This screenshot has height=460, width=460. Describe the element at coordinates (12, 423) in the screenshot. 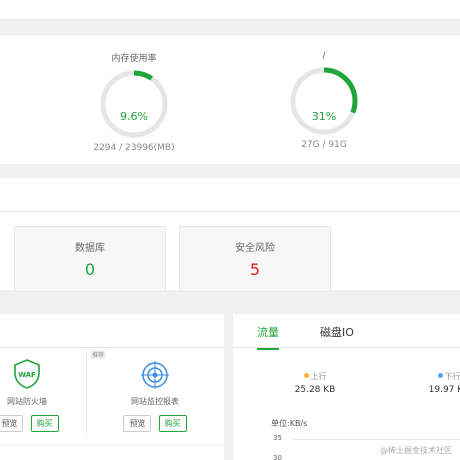

I see `preview-button-waf: 预览` at that location.